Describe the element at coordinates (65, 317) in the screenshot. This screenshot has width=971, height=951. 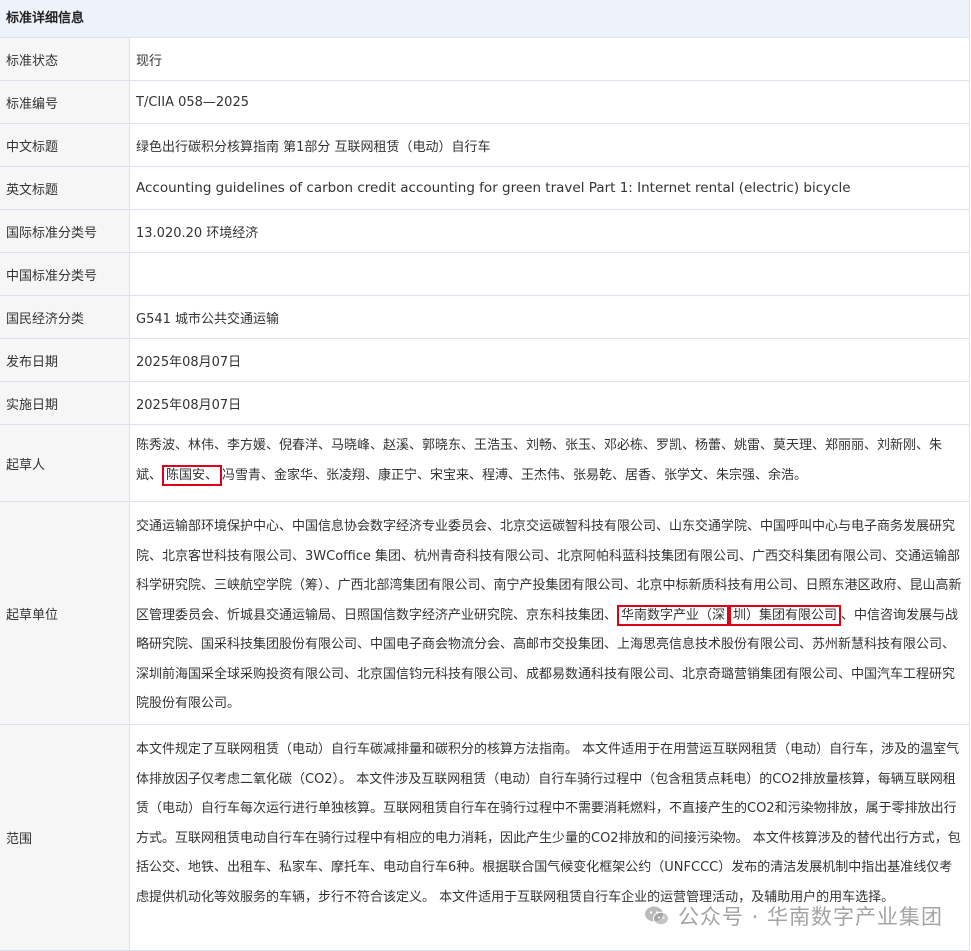
I see `label-econ: 国民经济分类` at that location.